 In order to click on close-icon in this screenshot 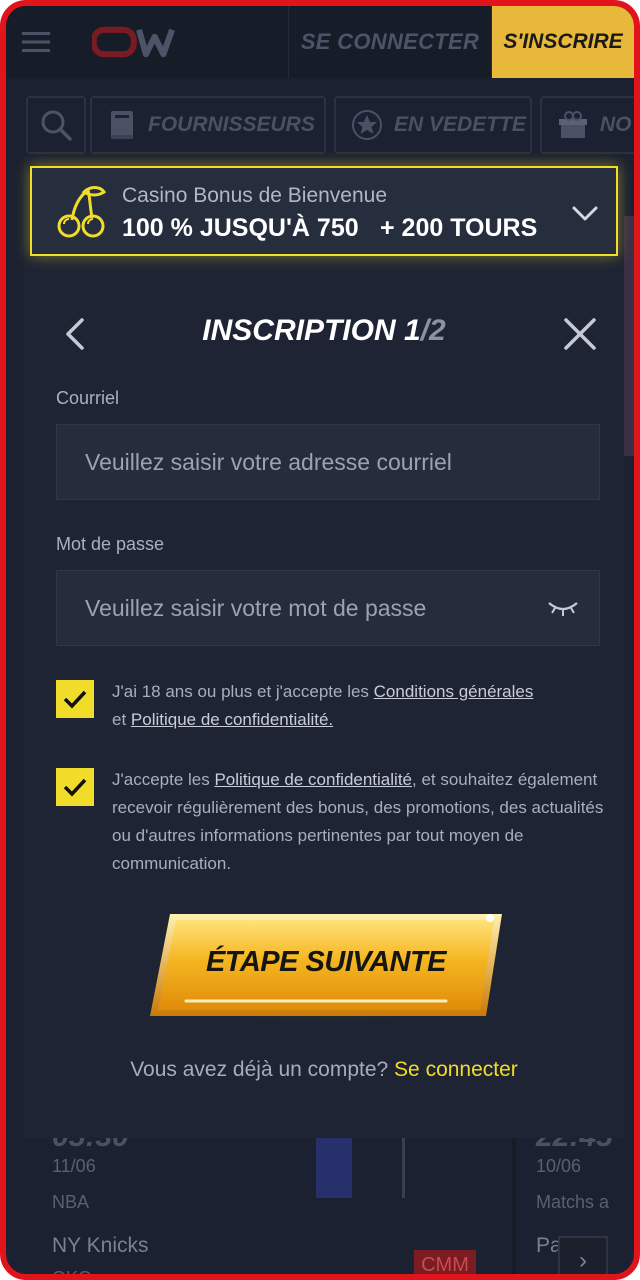, I will do `click(580, 334)`.